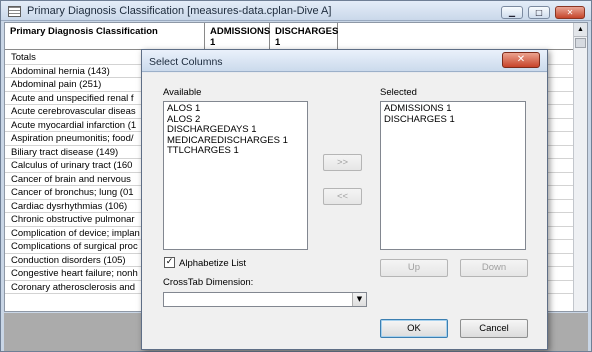  What do you see at coordinates (398, 92) in the screenshot?
I see `selected-label: Selected` at bounding box center [398, 92].